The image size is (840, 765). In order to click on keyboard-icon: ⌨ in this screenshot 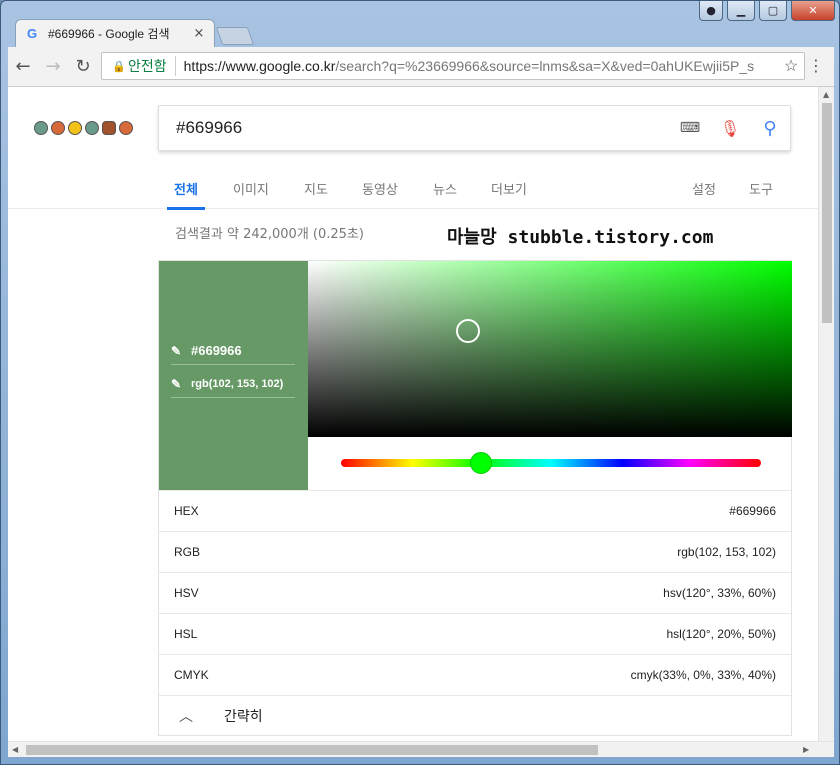, I will do `click(690, 128)`.